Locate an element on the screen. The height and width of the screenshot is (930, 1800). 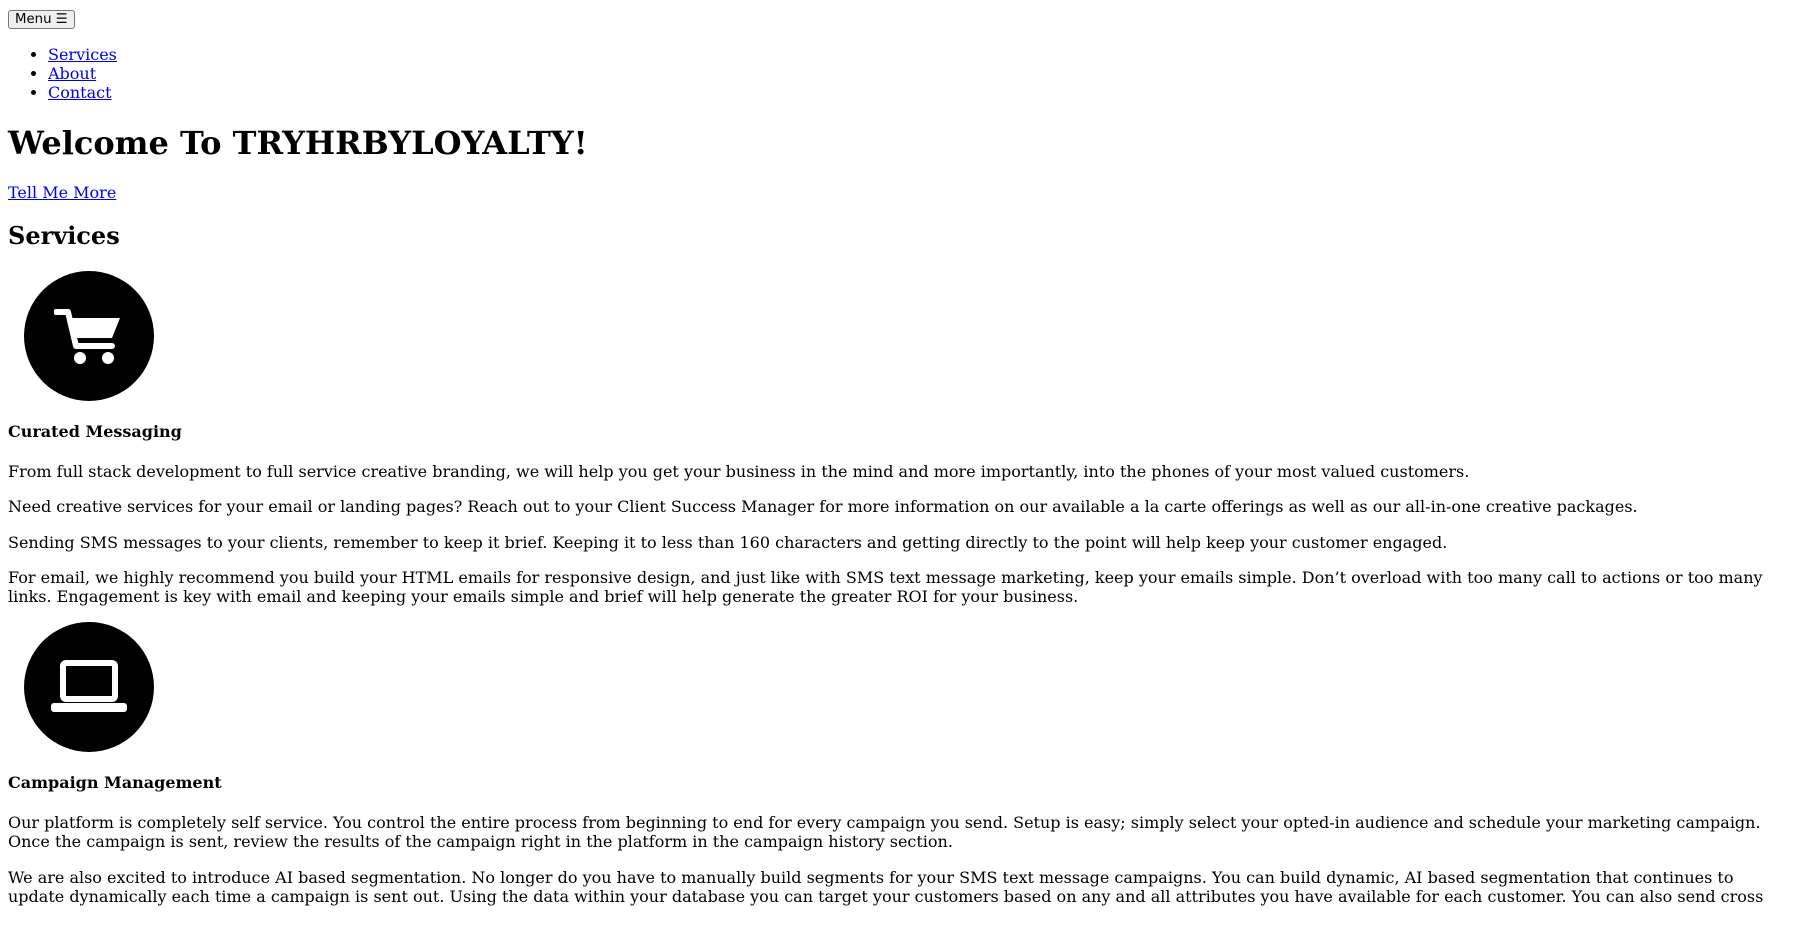
nav-item-services: Services is located at coordinates (920, 54).